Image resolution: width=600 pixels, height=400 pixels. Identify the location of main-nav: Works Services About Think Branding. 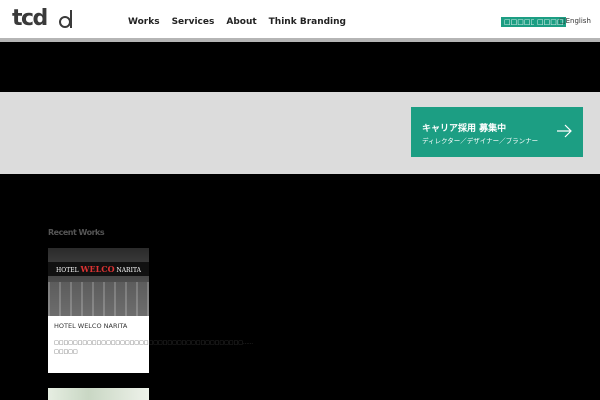
(237, 22).